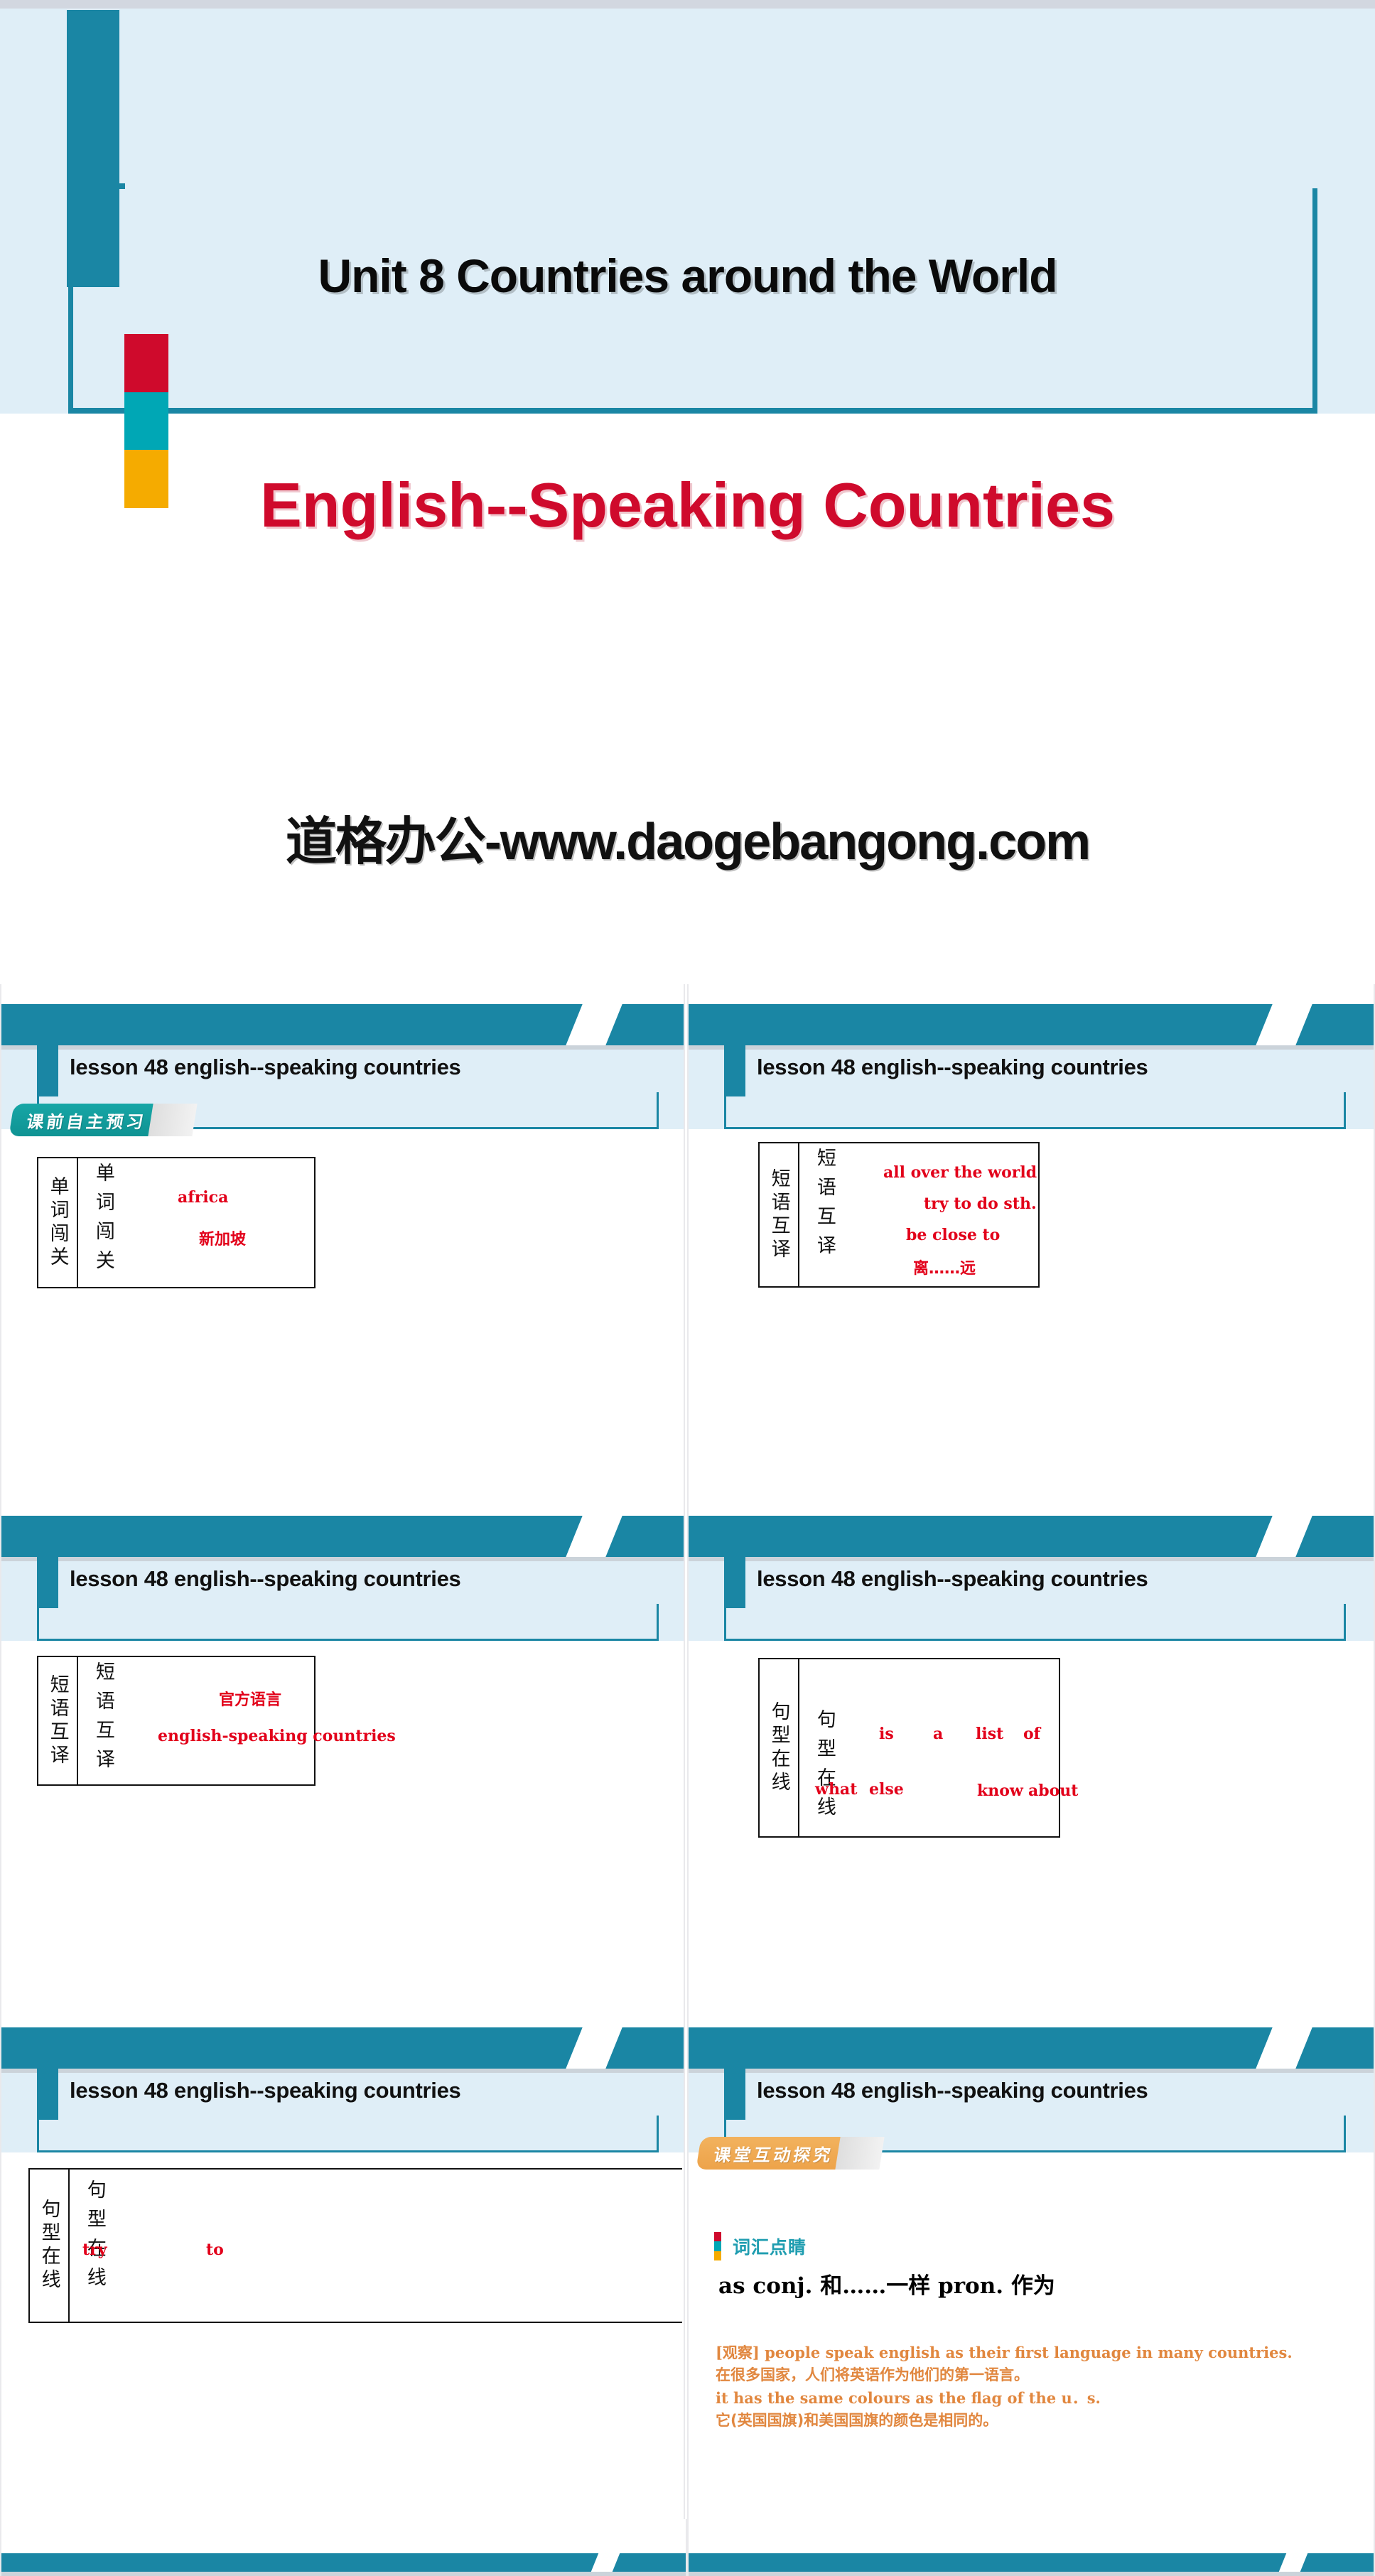 Image resolution: width=1375 pixels, height=2576 pixels. Describe the element at coordinates (1000, 1791) in the screenshot. I see `answer-7: know` at that location.